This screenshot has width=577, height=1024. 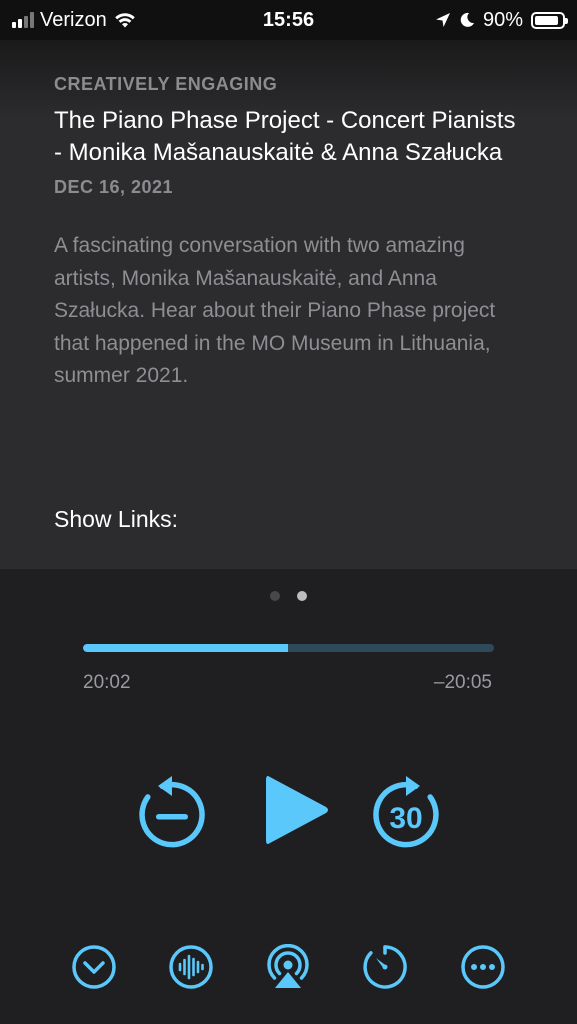 I want to click on page-indicator, so click(x=288, y=596).